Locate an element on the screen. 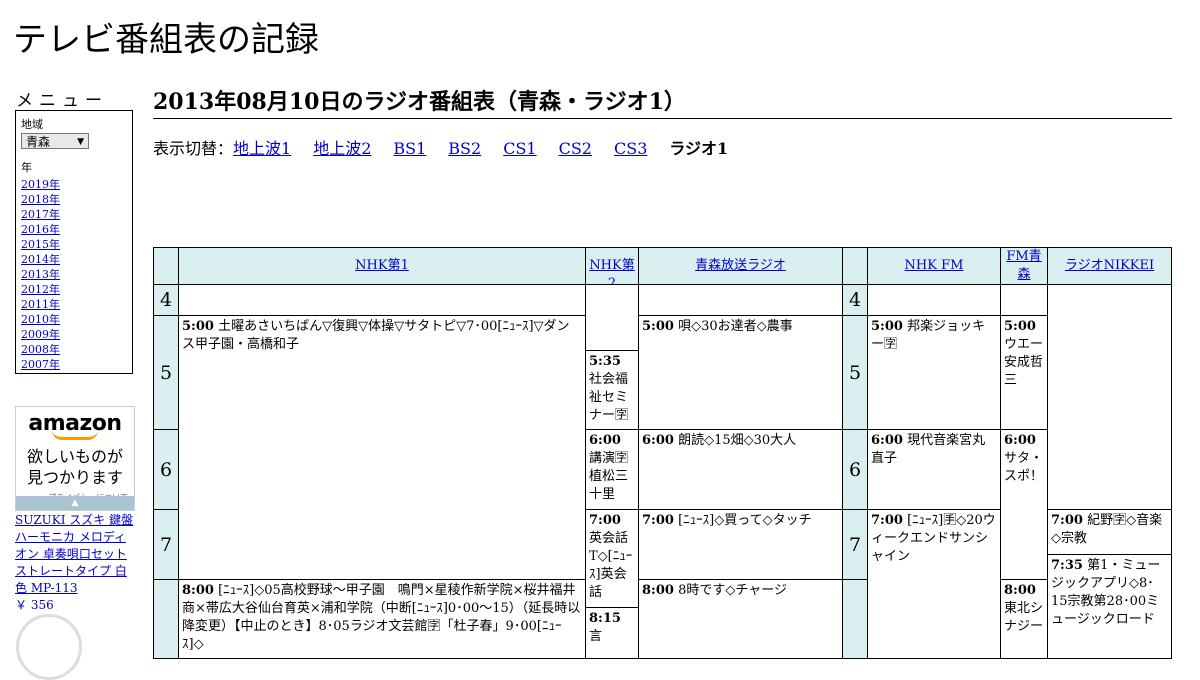 Image resolution: width=1200 pixels, height=680 pixels. channel-link-fmaomori: FM青森 is located at coordinates (1023, 265).